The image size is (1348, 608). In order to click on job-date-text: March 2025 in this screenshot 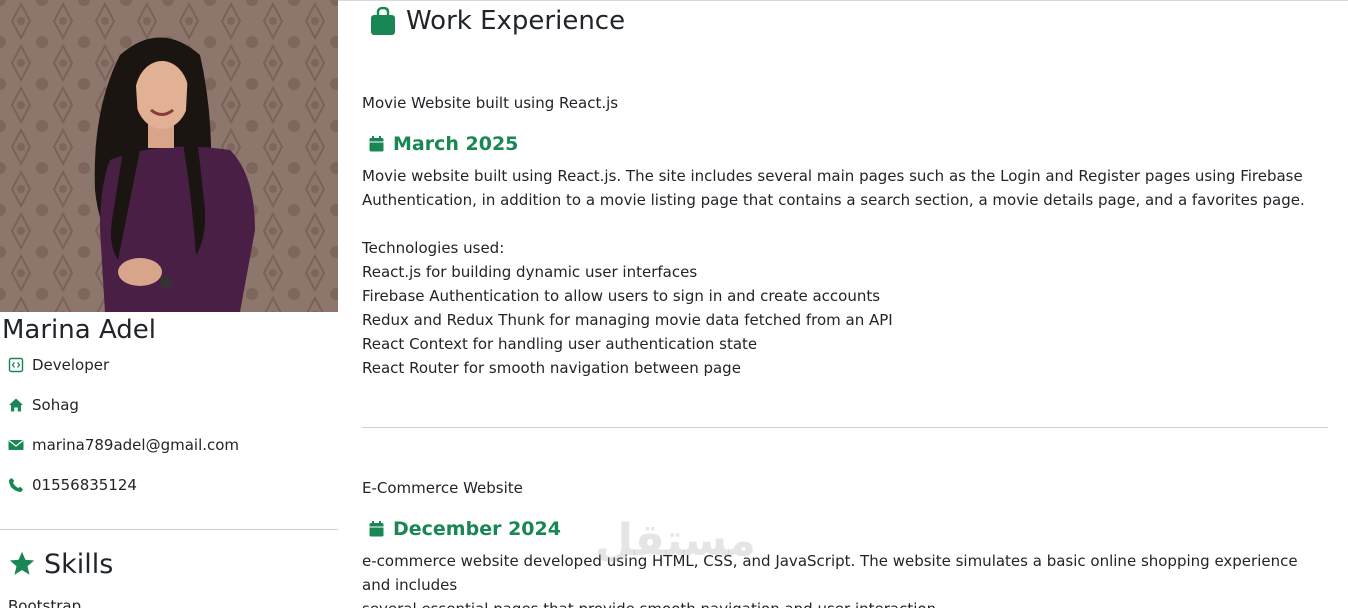, I will do `click(456, 144)`.